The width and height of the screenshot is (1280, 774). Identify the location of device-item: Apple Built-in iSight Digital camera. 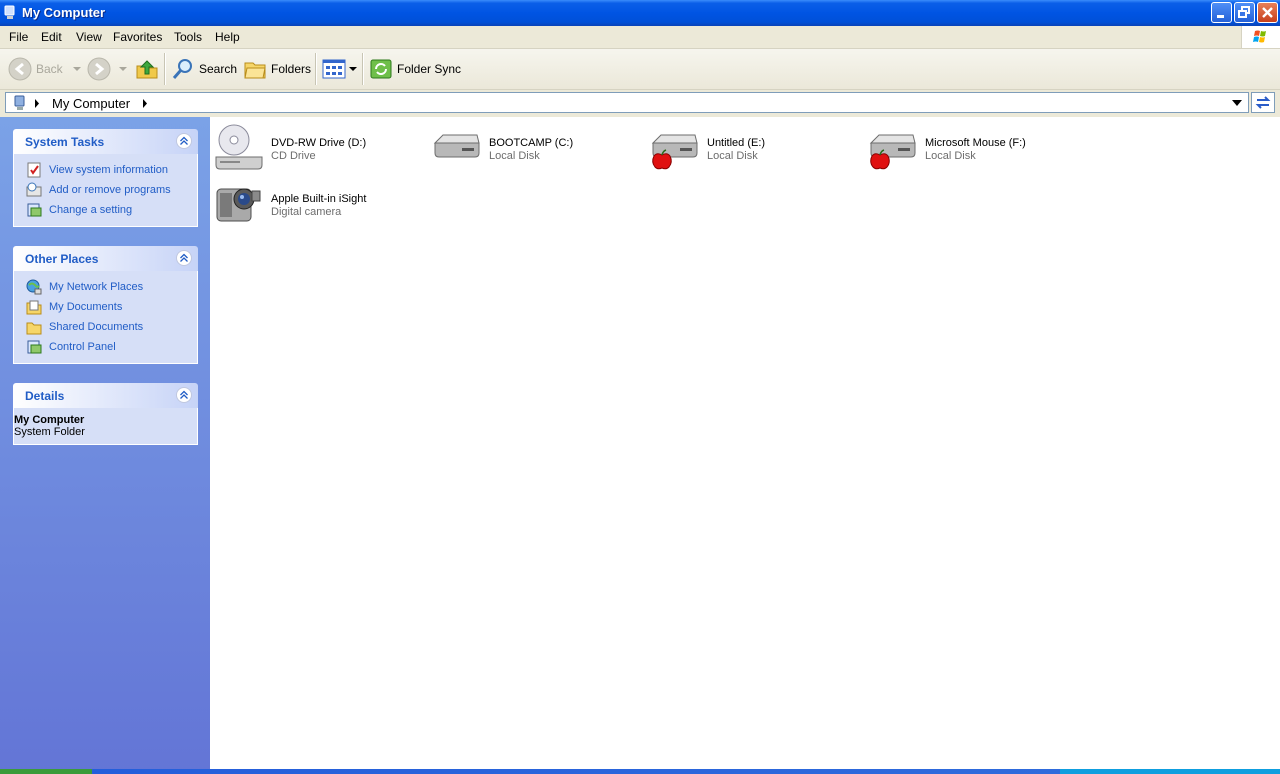
(314, 202).